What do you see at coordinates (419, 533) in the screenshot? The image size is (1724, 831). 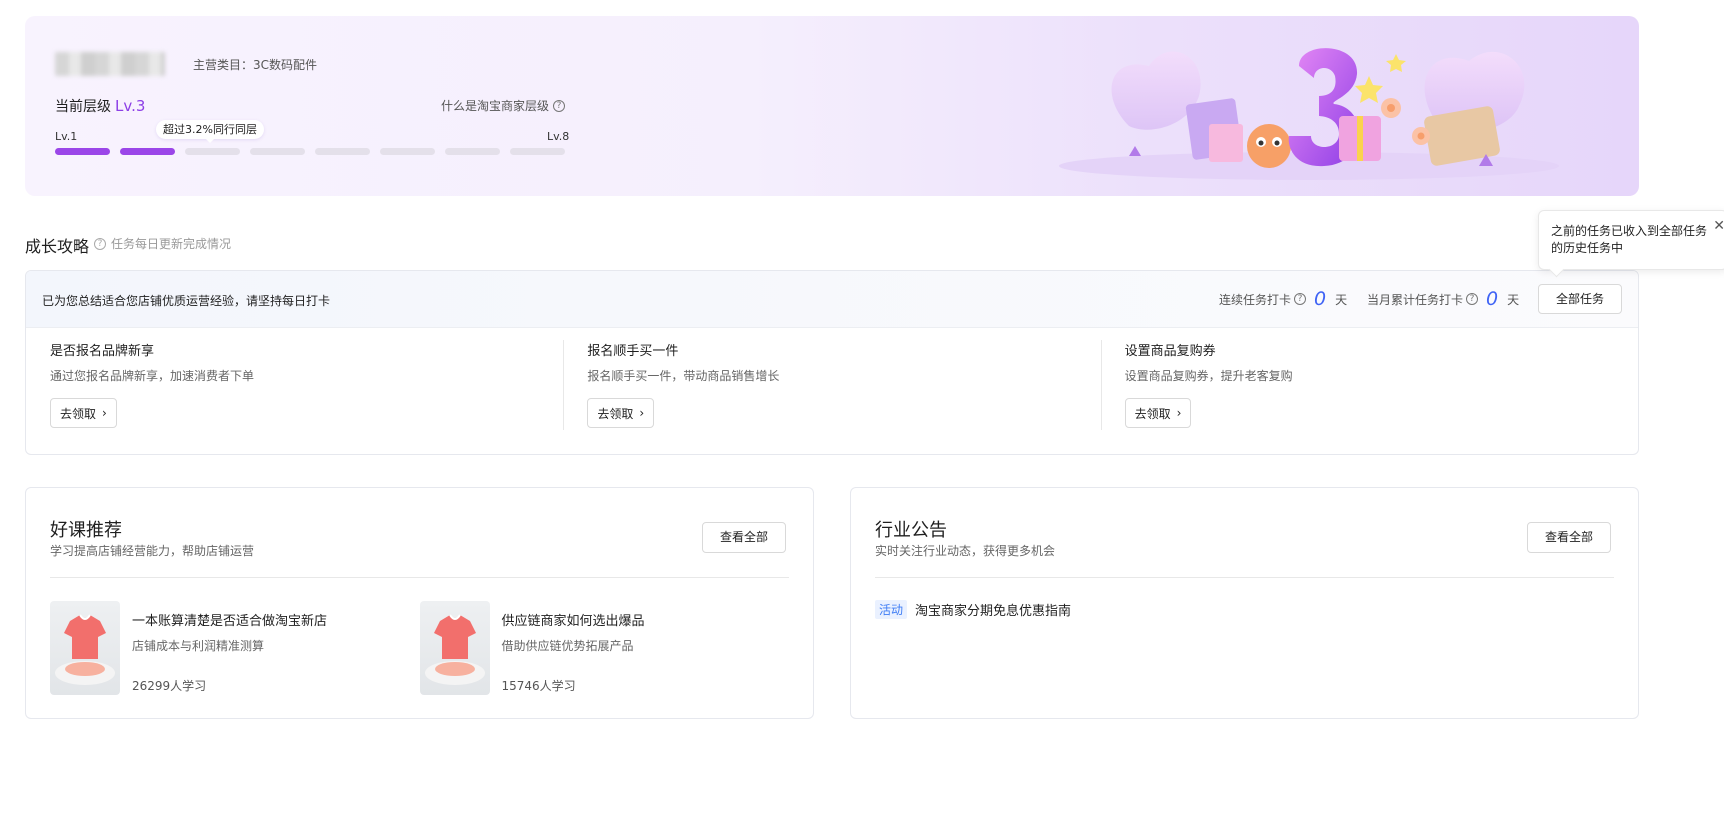 I see `course-panel-header: 好课推荐 学习提高店铺经营能力，帮助店铺运营 查看全部` at bounding box center [419, 533].